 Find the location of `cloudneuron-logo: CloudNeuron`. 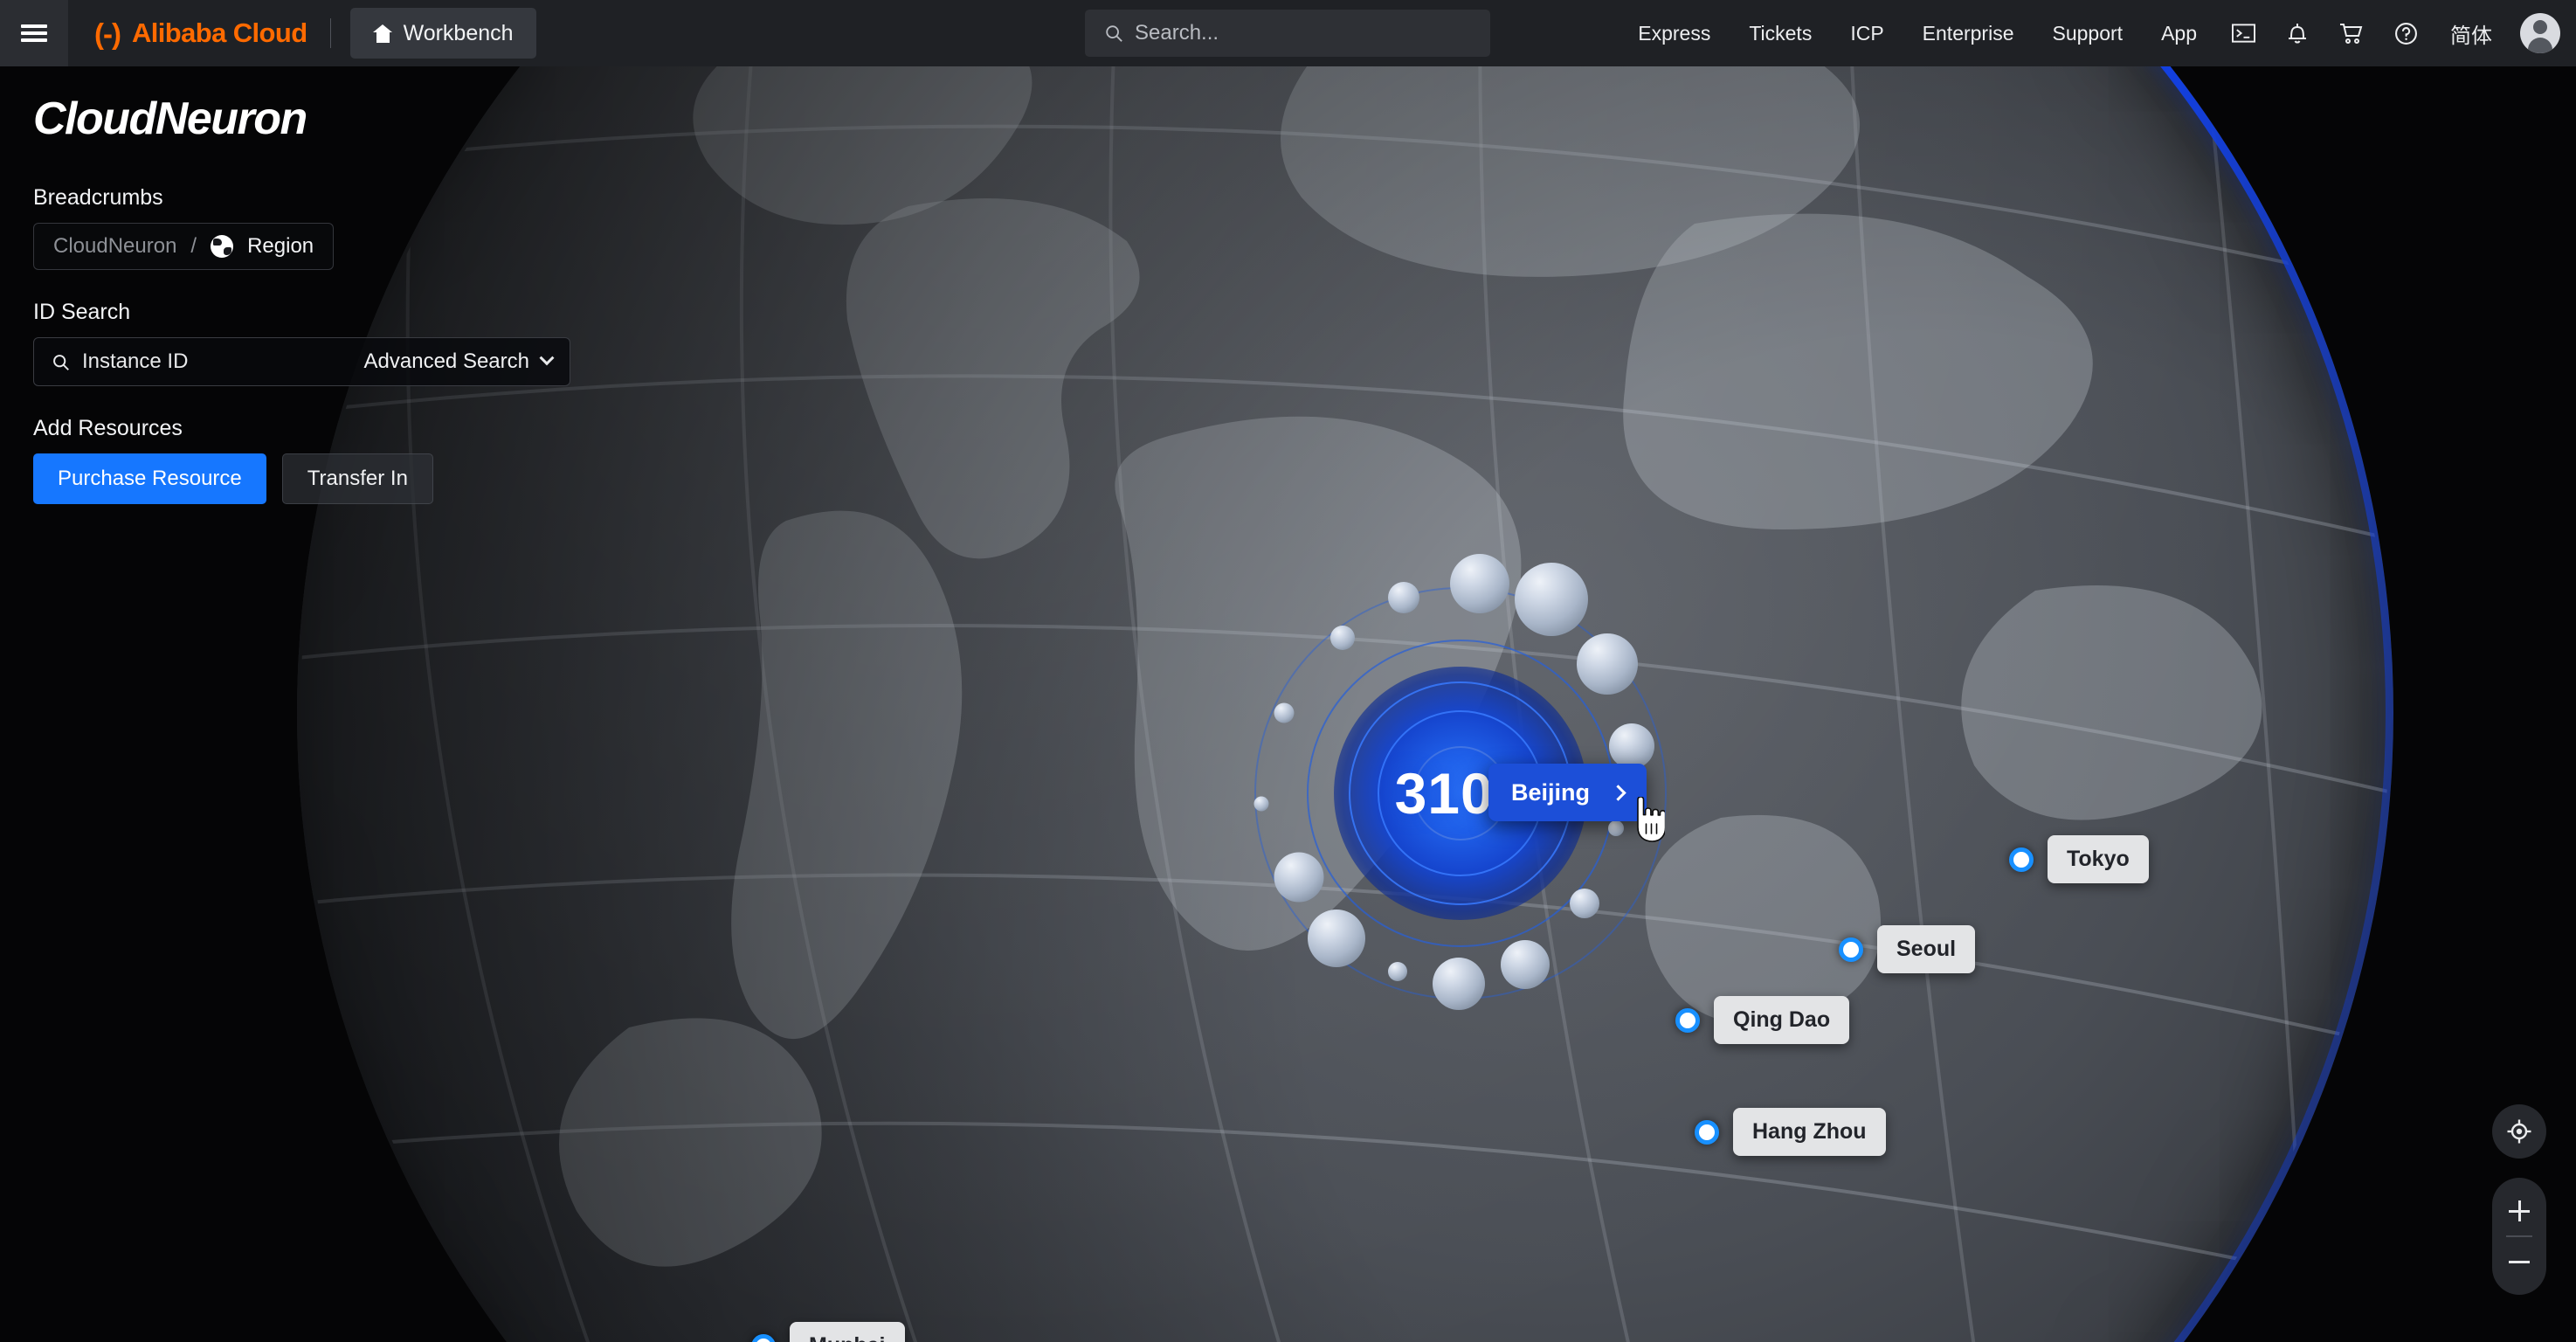

cloudneuron-logo: CloudNeuron is located at coordinates (170, 118).